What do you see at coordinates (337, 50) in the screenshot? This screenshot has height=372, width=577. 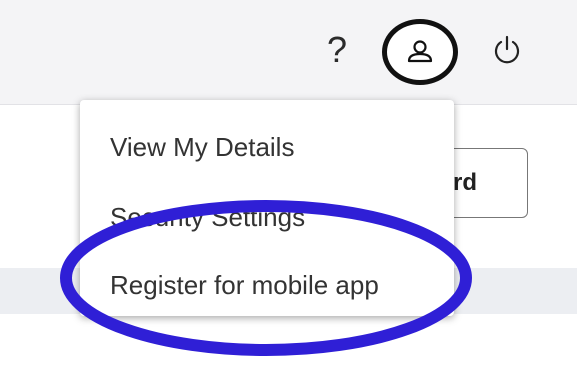 I see `help-icon: ?` at bounding box center [337, 50].